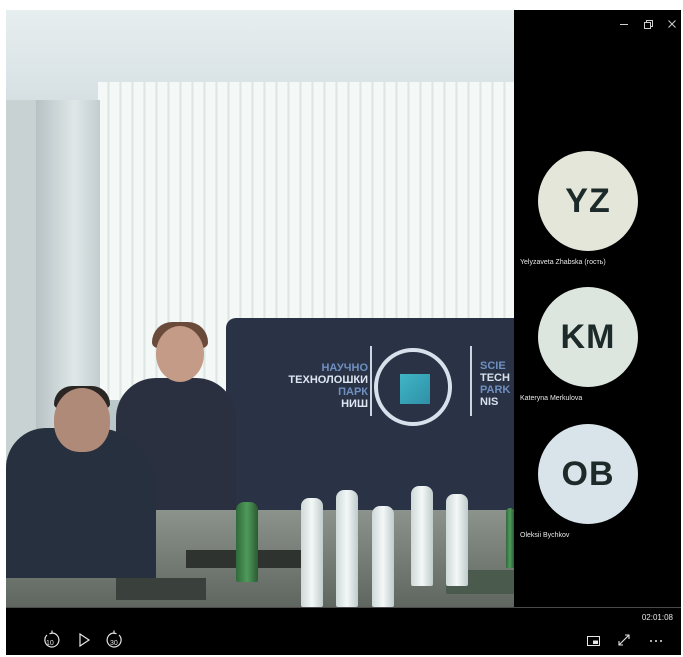  I want to click on banner-line: SCIE, so click(493, 366).